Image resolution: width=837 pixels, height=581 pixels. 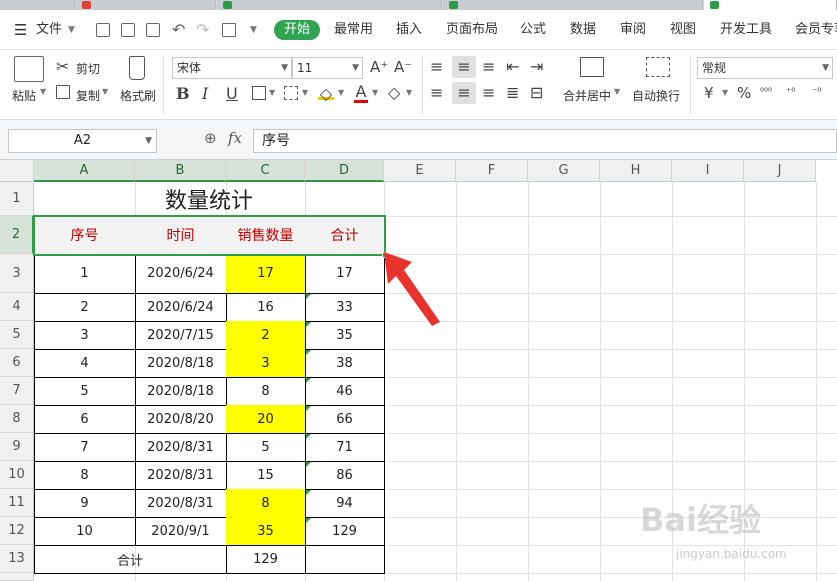 What do you see at coordinates (379, 67) in the screenshot?
I see `increase-font-icon: A⁺` at bounding box center [379, 67].